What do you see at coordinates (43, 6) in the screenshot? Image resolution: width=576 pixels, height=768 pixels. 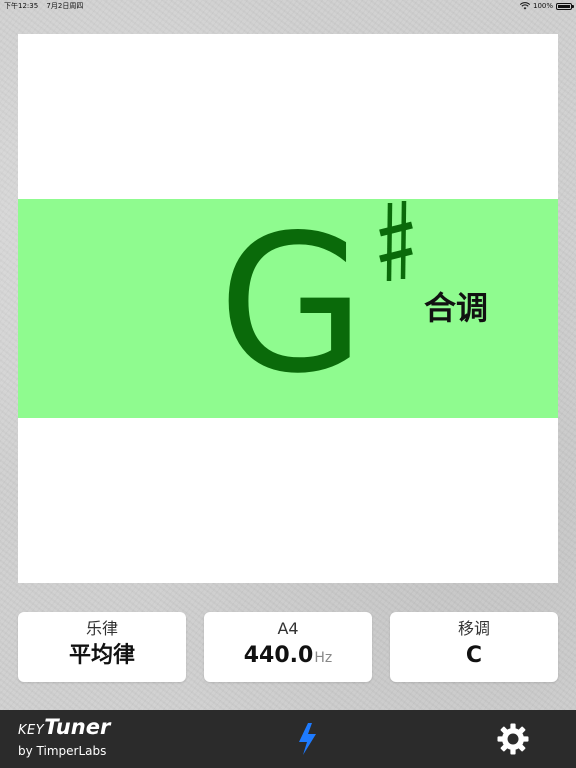 I see `status-left: 下午12:35 7月2日周四` at bounding box center [43, 6].